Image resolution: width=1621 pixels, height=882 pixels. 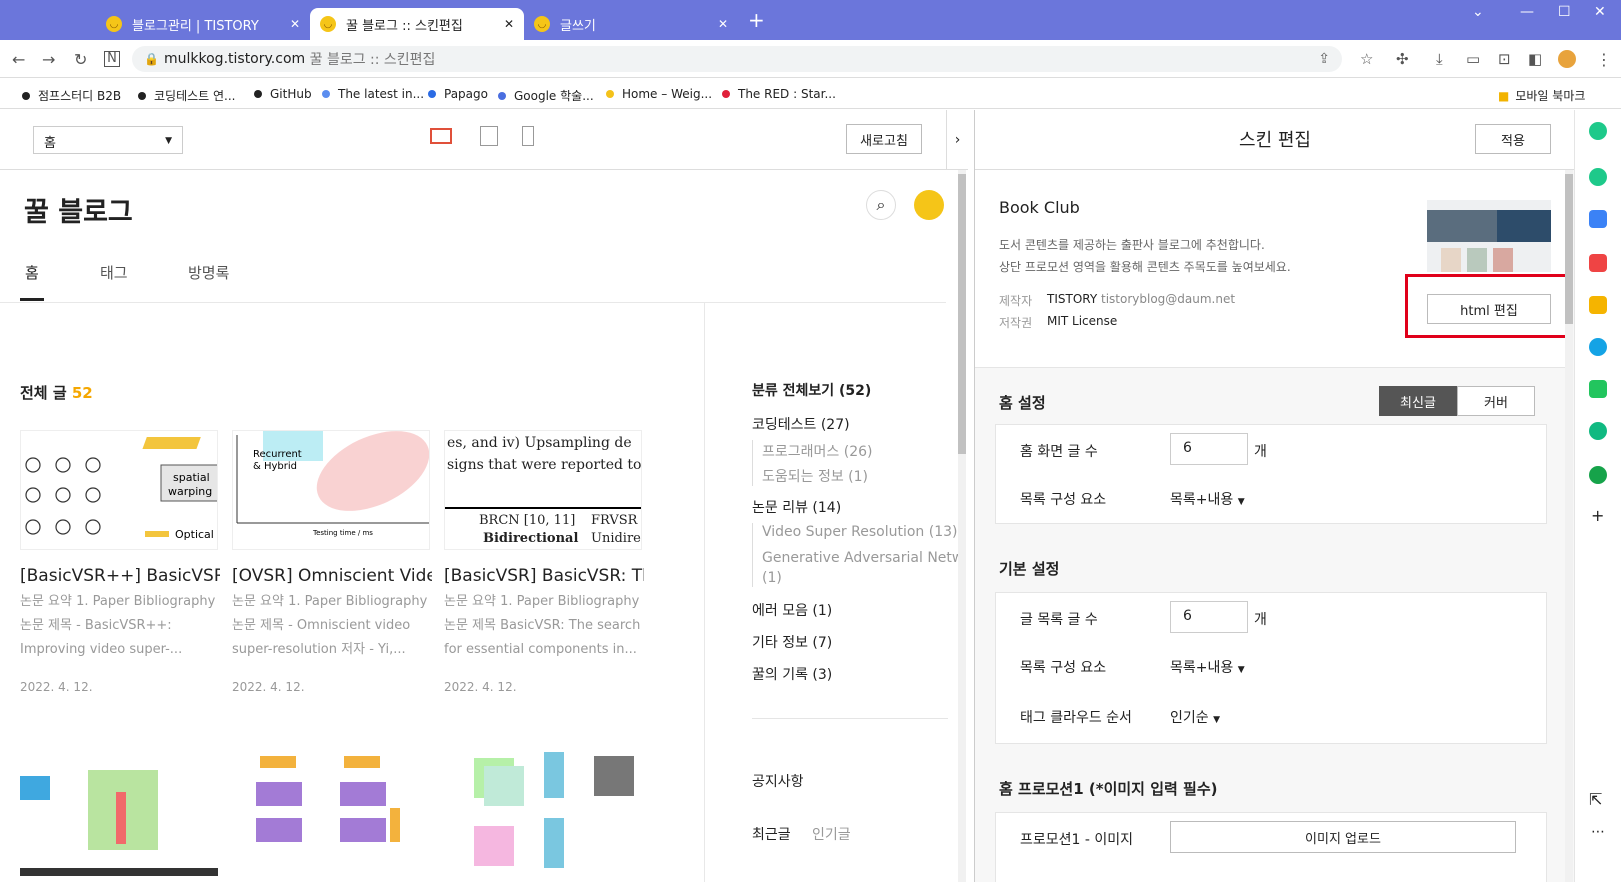 What do you see at coordinates (48, 59) in the screenshot?
I see `forward-icon: →` at bounding box center [48, 59].